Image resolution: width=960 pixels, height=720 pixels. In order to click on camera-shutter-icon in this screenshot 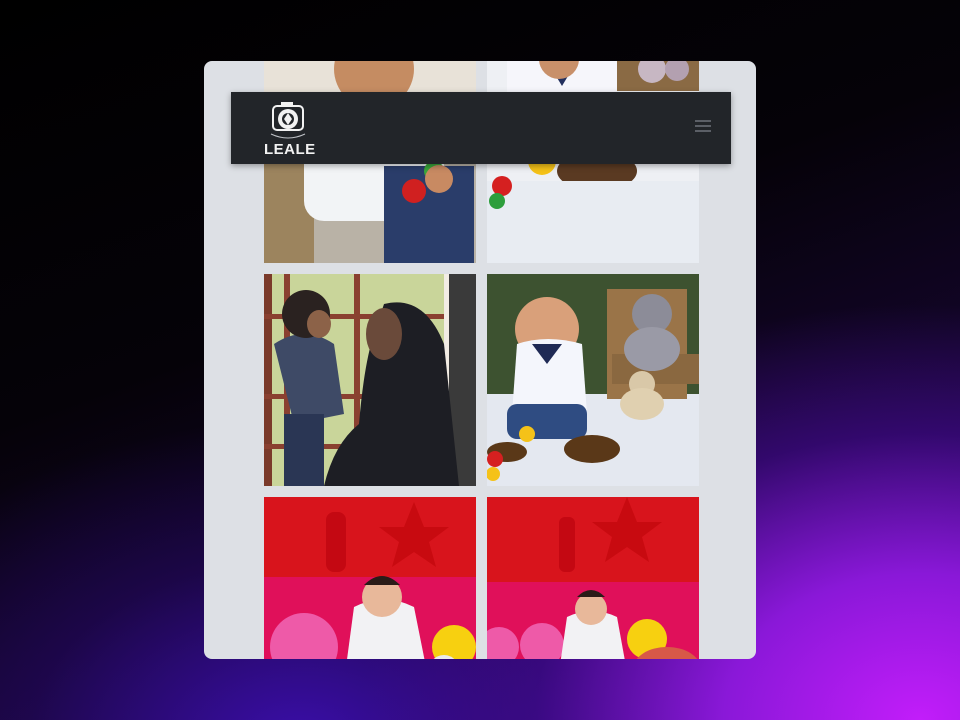, I will do `click(288, 120)`.